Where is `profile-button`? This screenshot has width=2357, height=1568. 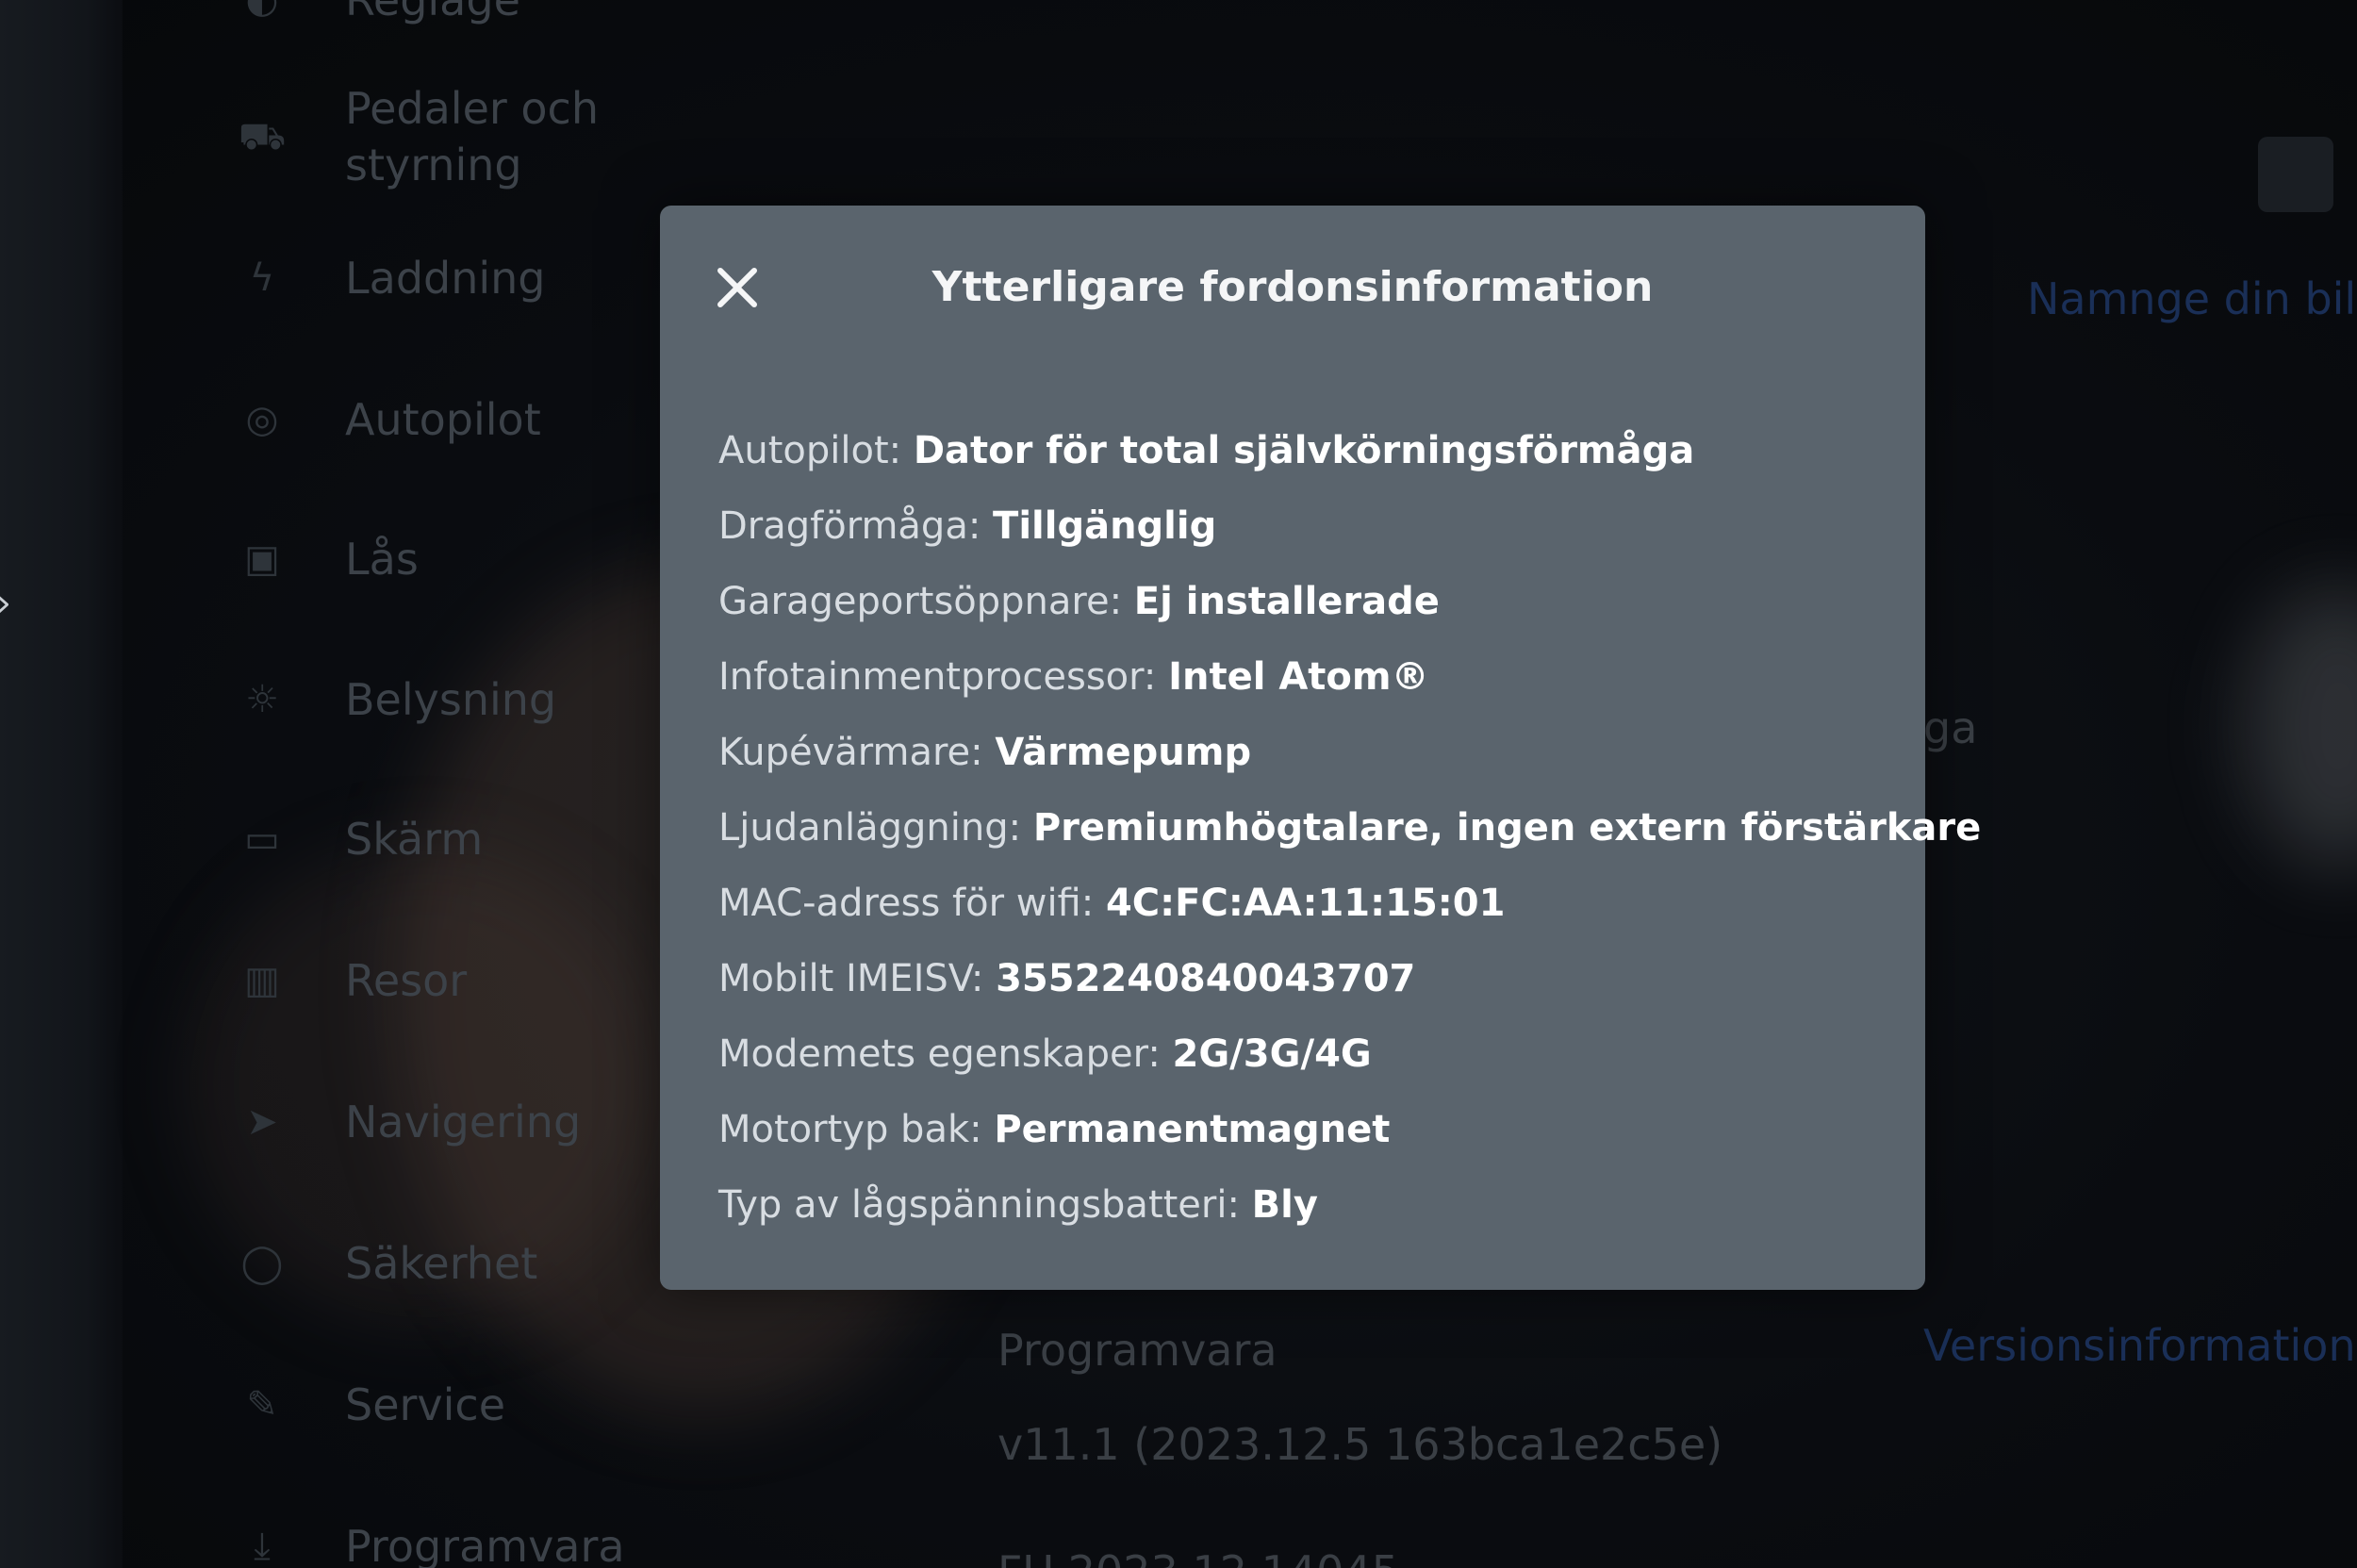 profile-button is located at coordinates (2295, 174).